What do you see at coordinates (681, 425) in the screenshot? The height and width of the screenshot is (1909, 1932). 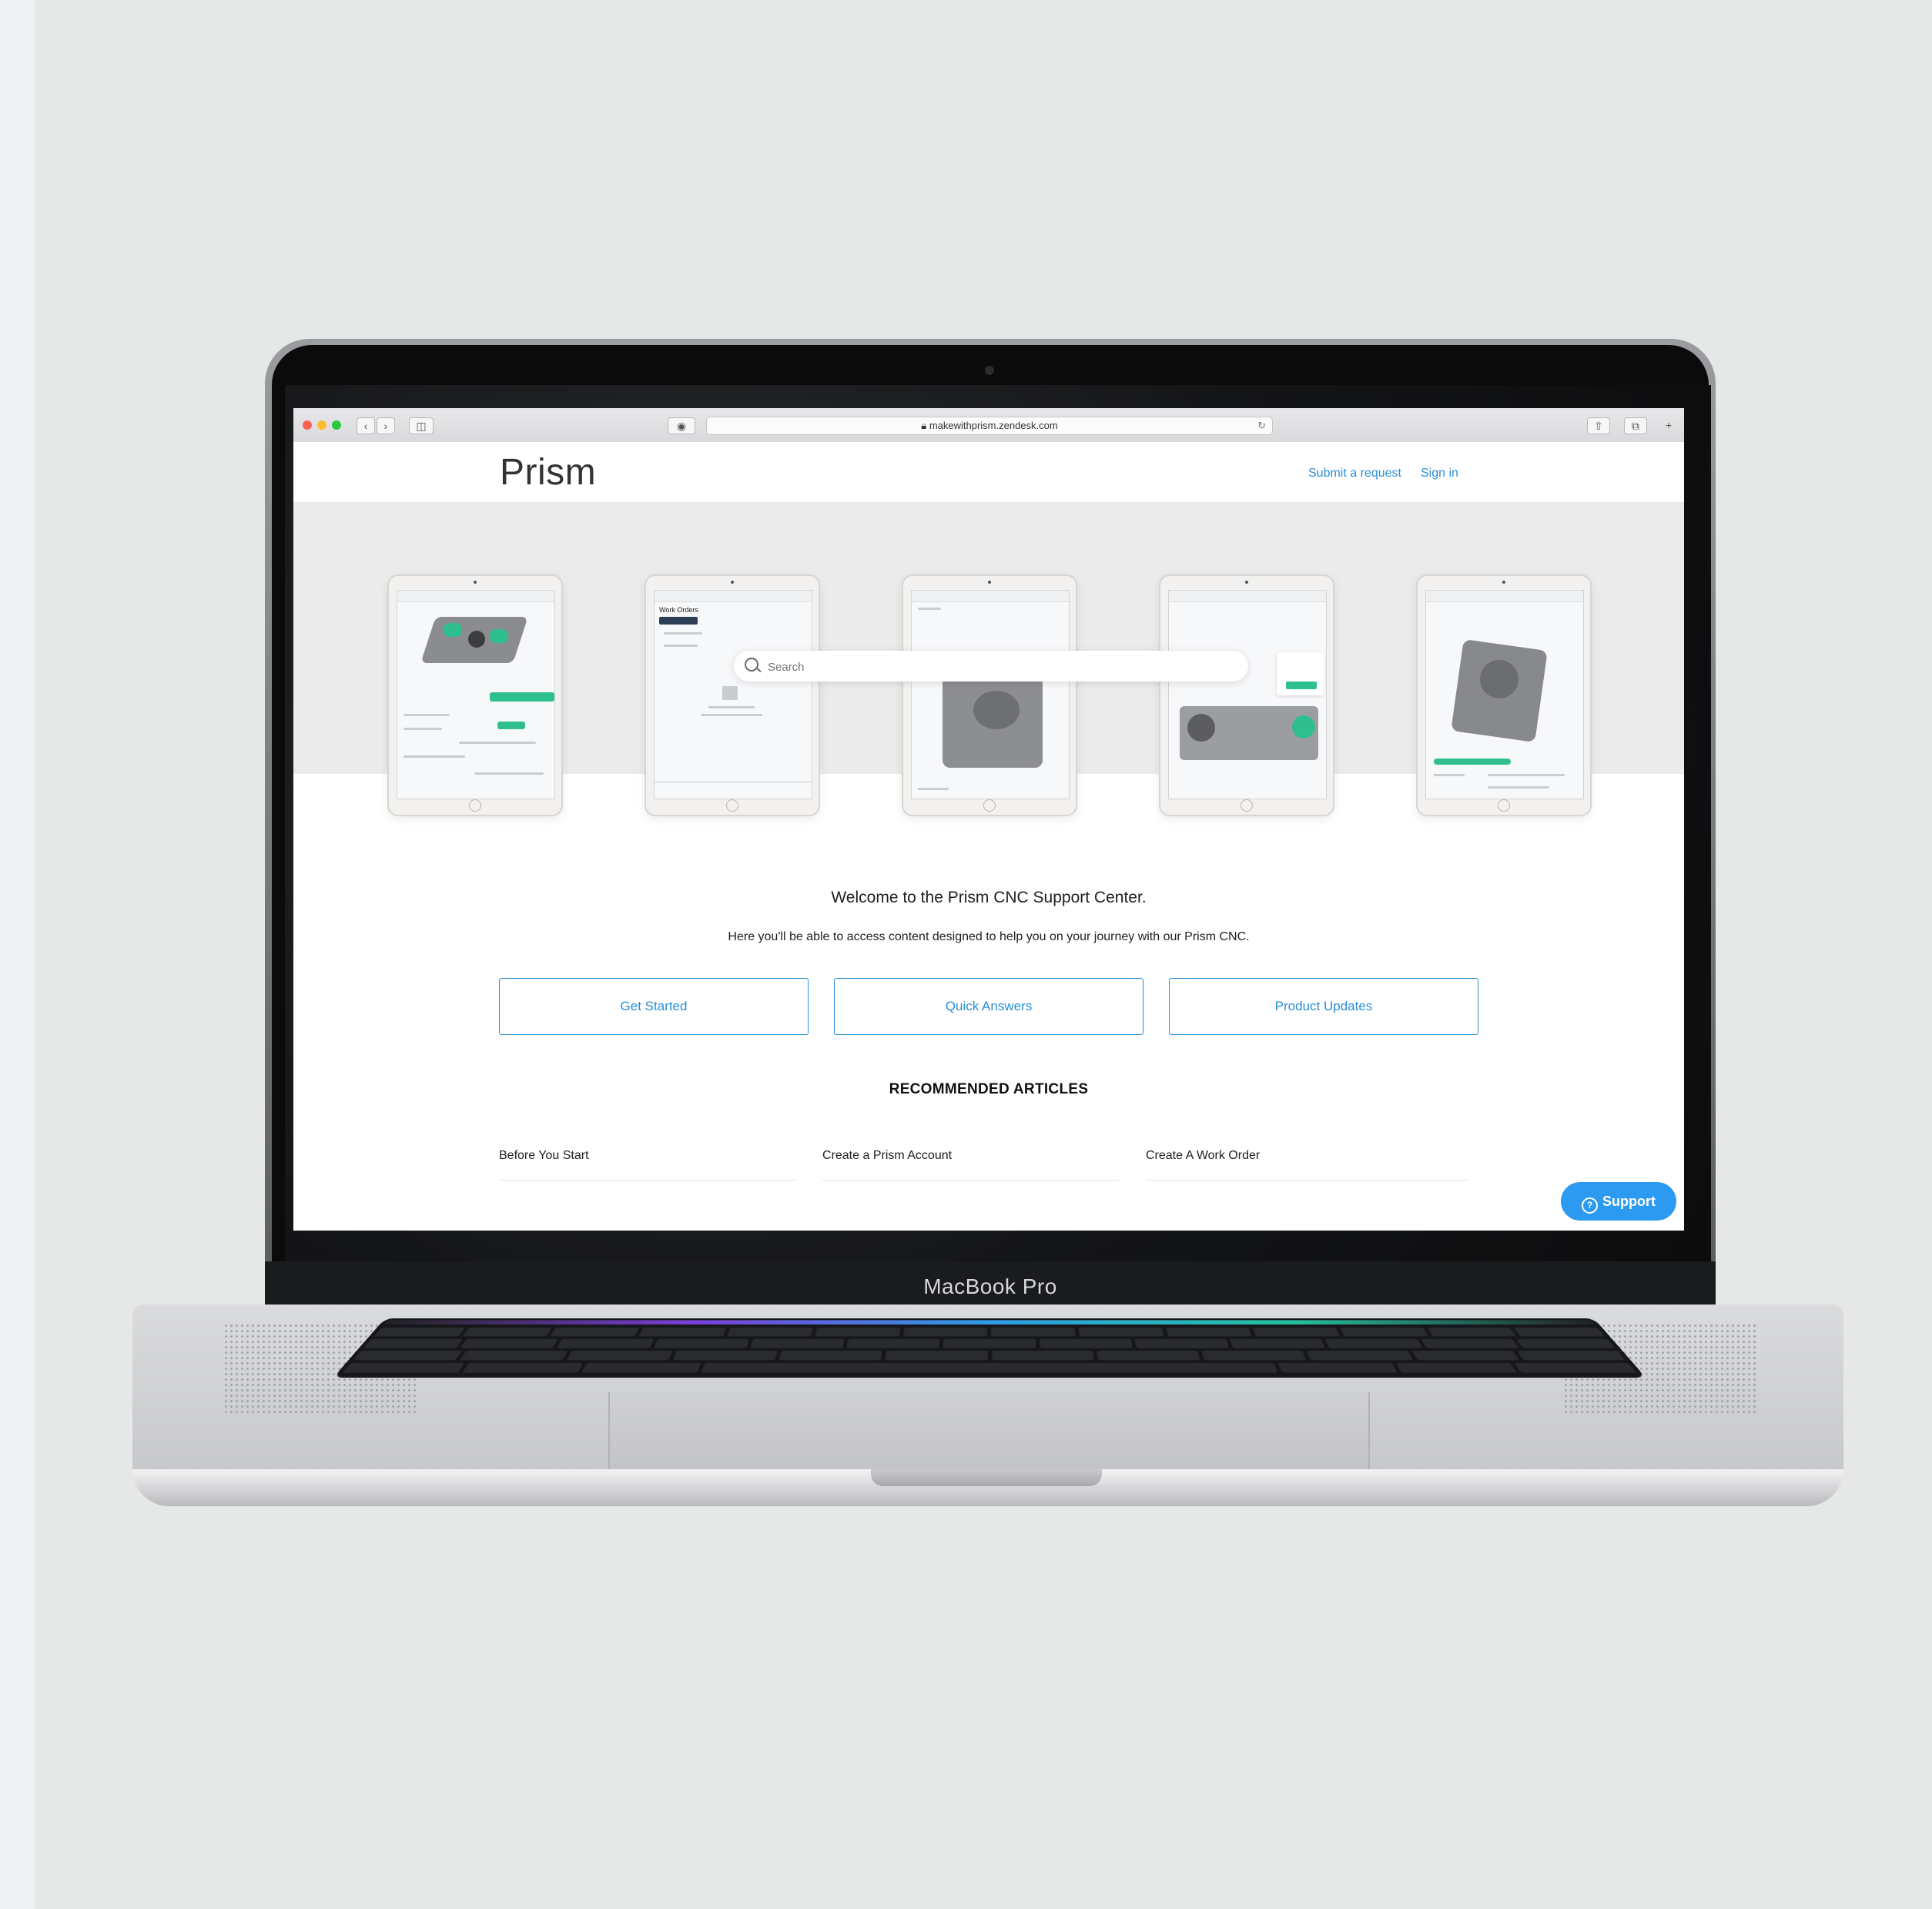 I see `privacy-report-icon: ◉` at bounding box center [681, 425].